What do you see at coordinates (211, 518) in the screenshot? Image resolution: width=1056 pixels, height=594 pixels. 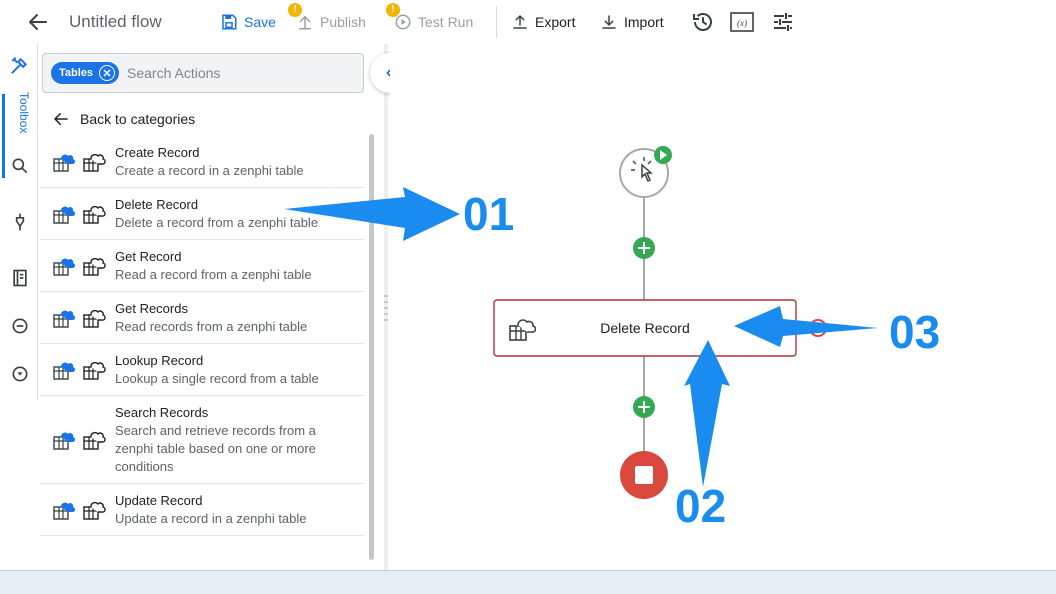 I see `action-description: Update a record in a zenphi table` at bounding box center [211, 518].